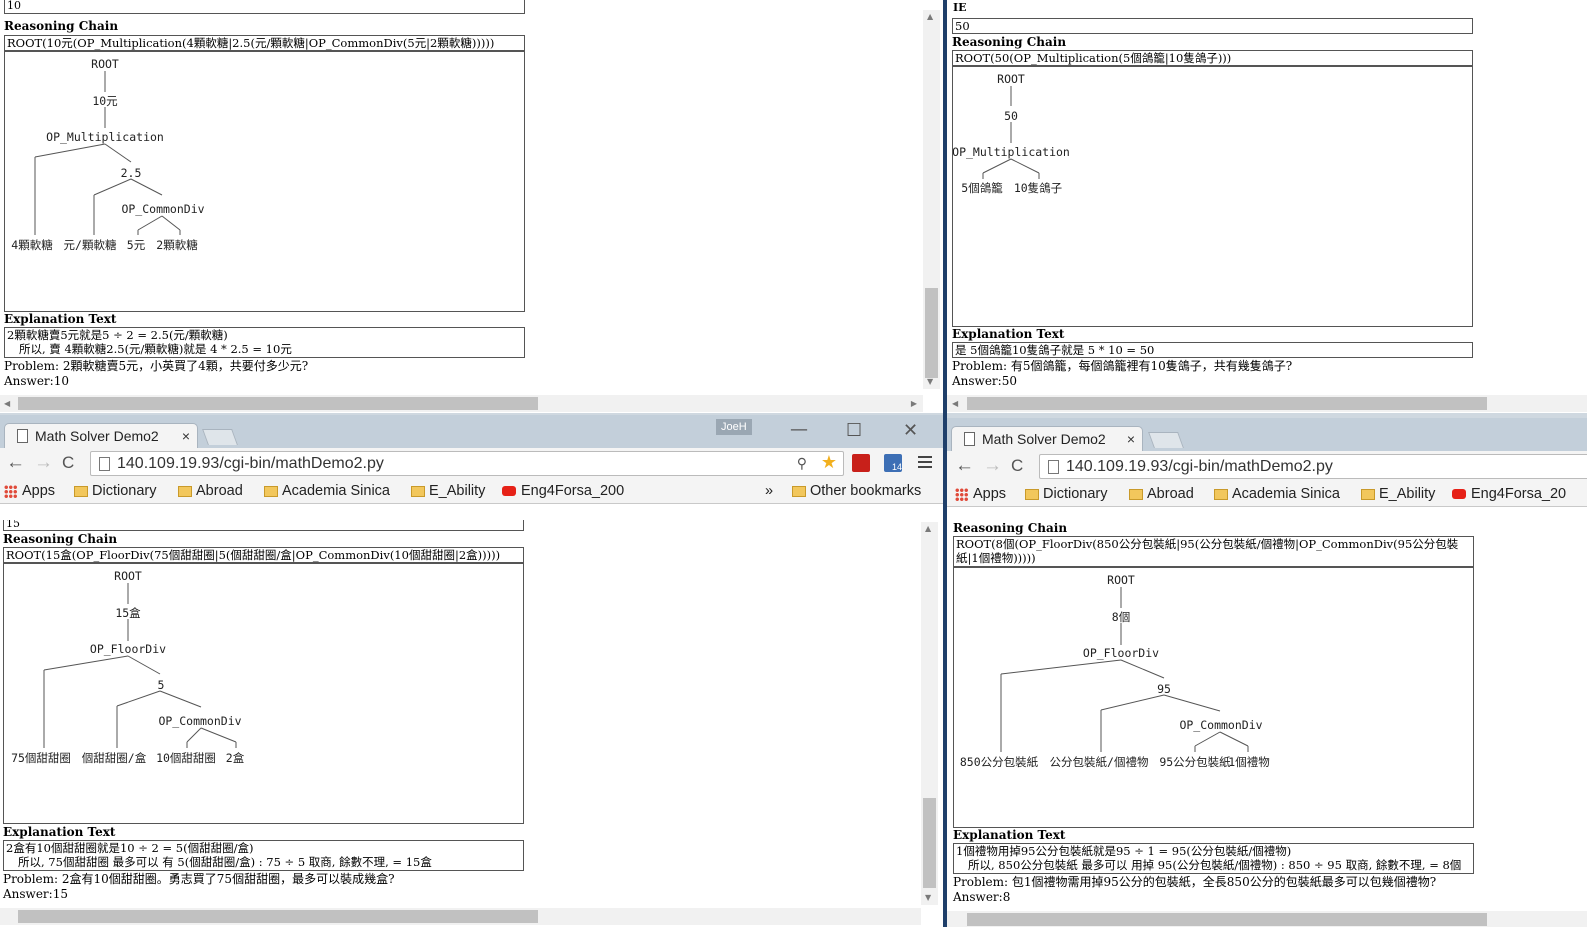 Image resolution: width=1587 pixels, height=927 pixels. What do you see at coordinates (155, 349) in the screenshot?
I see `explanation-line: 所以, 賣 4顆軟糖2.5(元/顆軟糖)就是 4 * 2.5 = 10元` at bounding box center [155, 349].